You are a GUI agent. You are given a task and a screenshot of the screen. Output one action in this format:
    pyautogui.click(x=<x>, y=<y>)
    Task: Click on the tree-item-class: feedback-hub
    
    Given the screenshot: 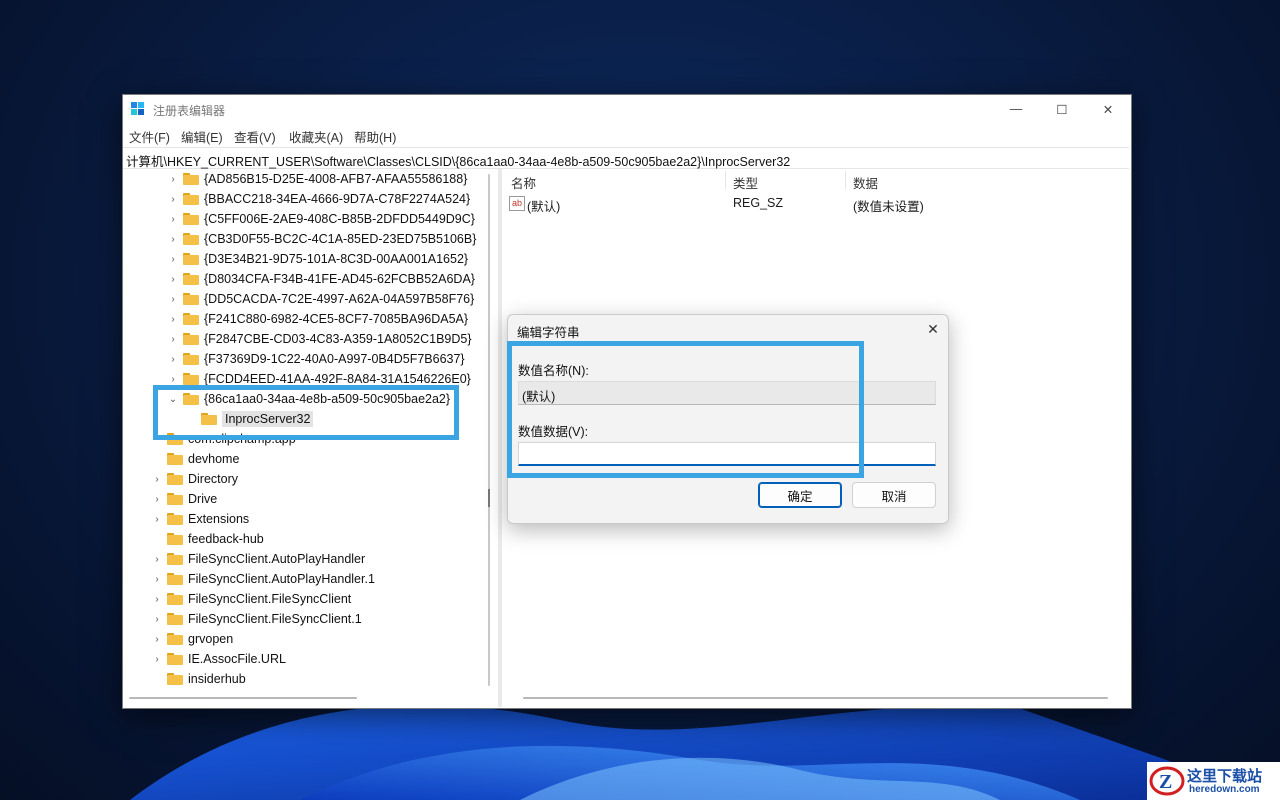 What is the action you would take?
    pyautogui.click(x=207, y=539)
    